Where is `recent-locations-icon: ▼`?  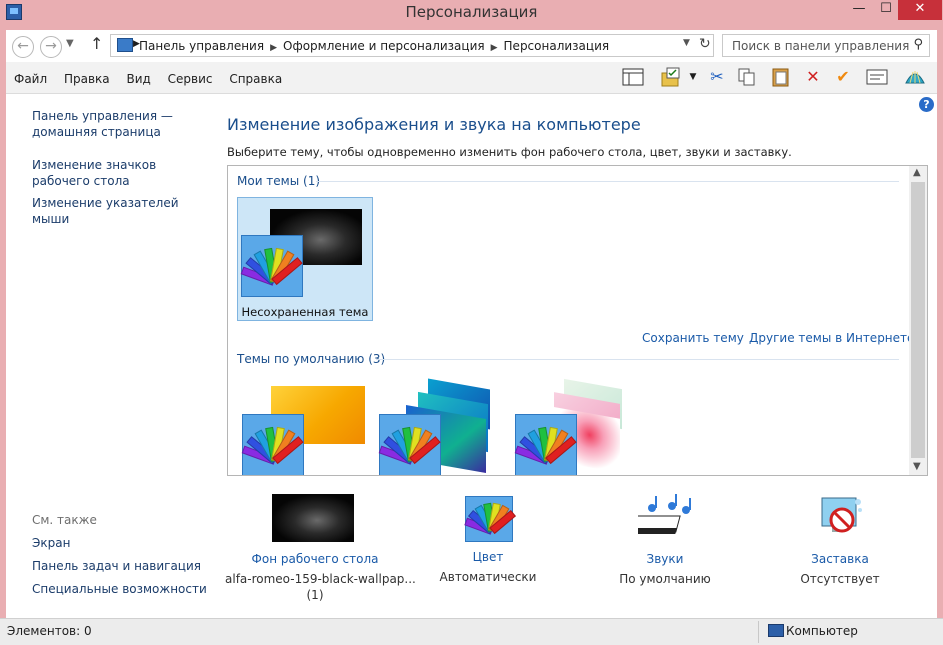
recent-locations-icon: ▼ is located at coordinates (70, 43).